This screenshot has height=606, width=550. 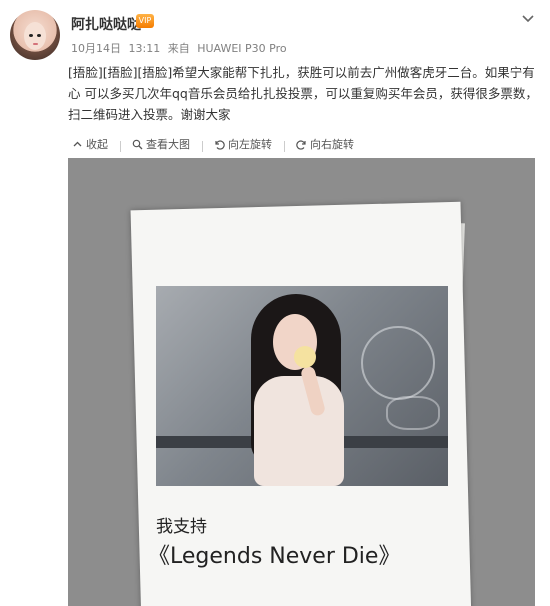 I want to click on collect-label: 收起, so click(x=97, y=144).